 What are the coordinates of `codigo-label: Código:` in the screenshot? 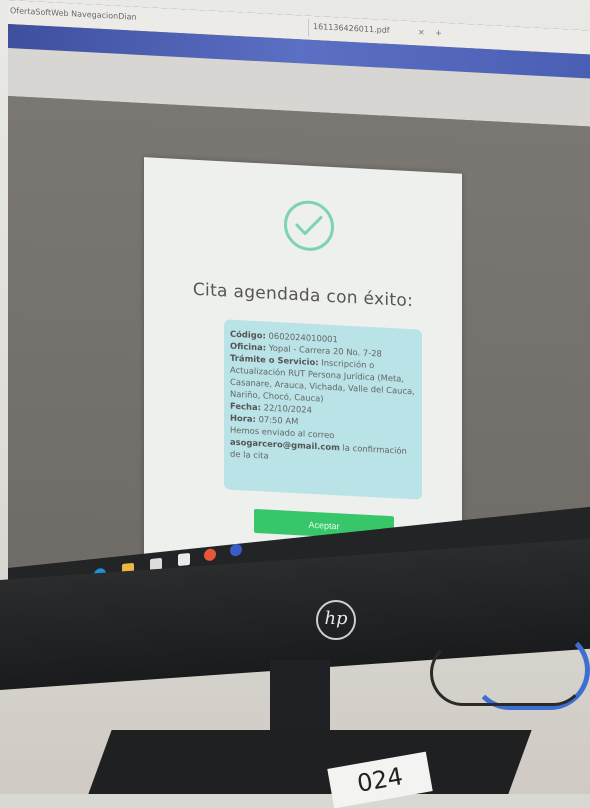 It's located at (248, 334).